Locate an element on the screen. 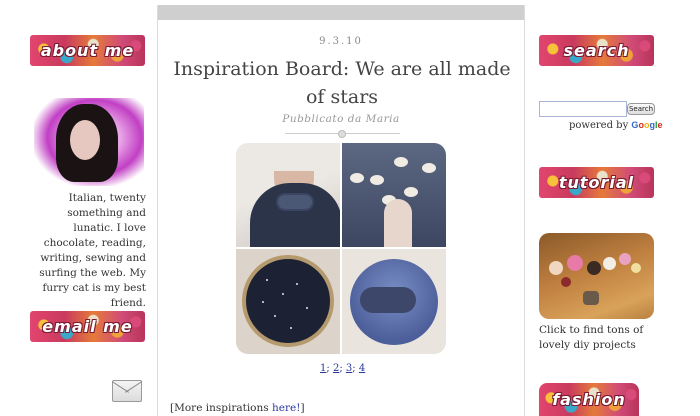 This screenshot has height=416, width=700. image-pager: 1; 2; 3; 4 is located at coordinates (343, 368).